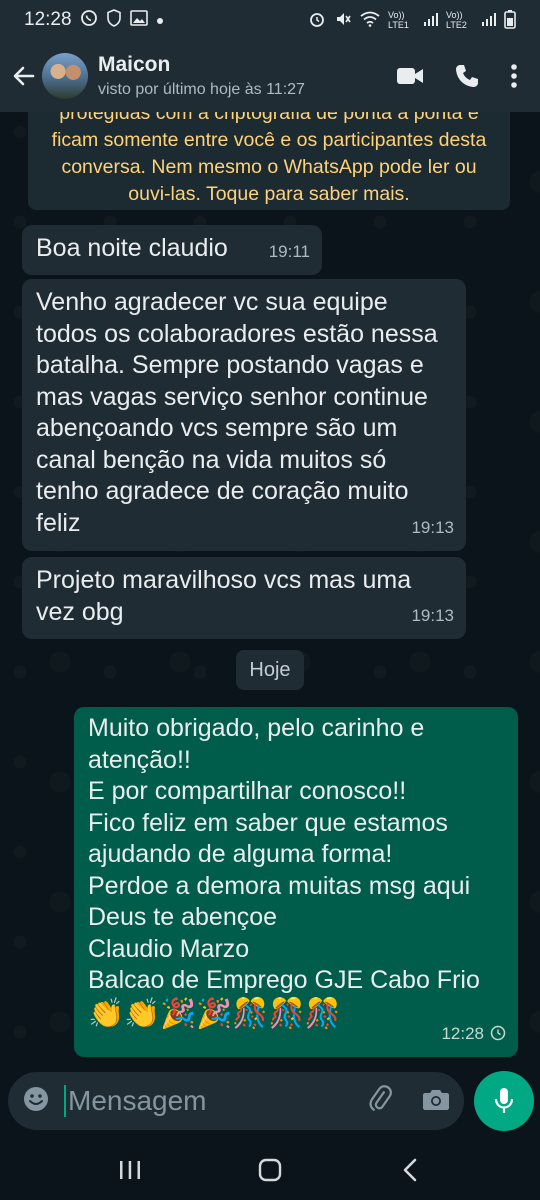  I want to click on mute-icon, so click(343, 20).